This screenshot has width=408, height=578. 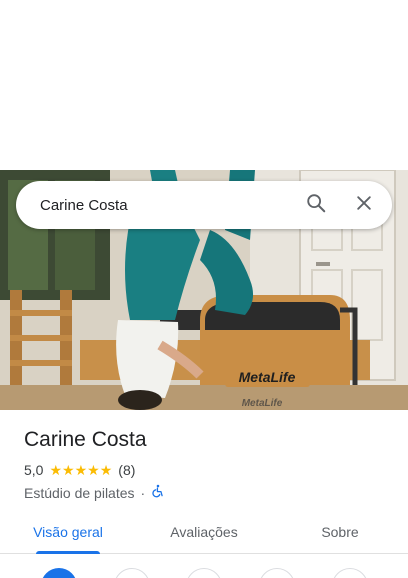 I want to click on search-bar, so click(x=204, y=205).